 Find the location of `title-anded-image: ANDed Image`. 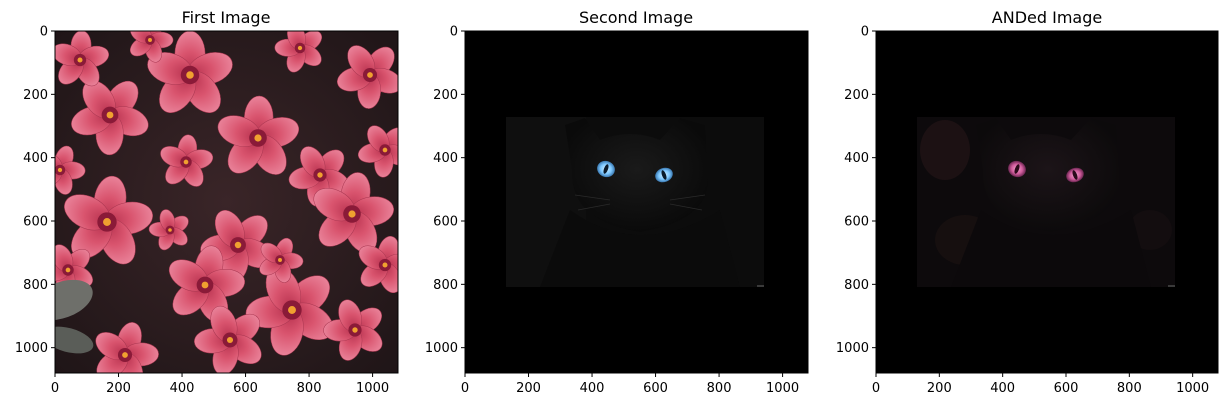

title-anded-image: ANDed Image is located at coordinates (1047, 17).